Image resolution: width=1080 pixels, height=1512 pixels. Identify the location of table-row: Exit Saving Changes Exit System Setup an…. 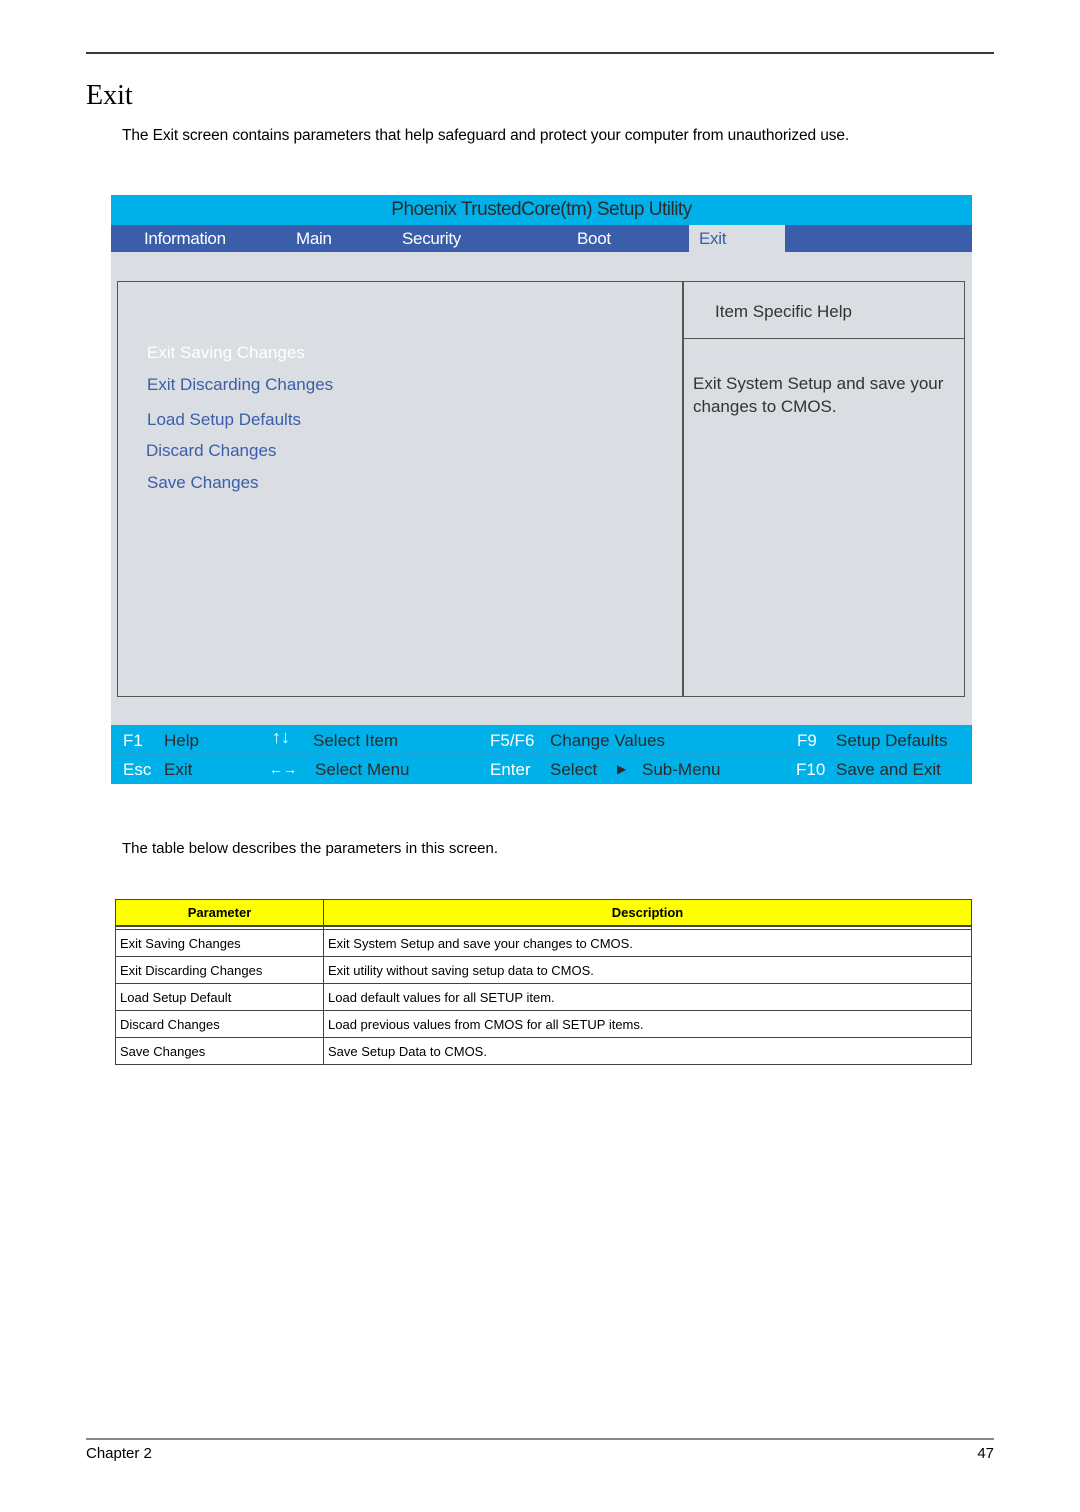
(543, 943).